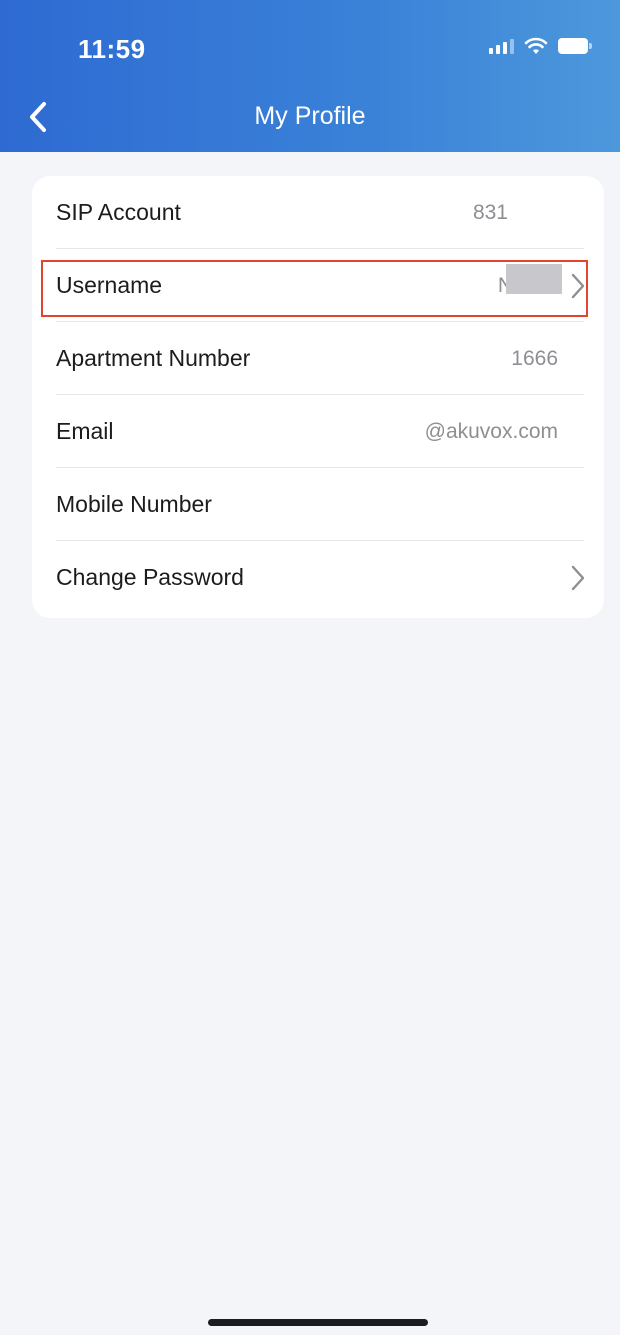 The image size is (620, 1335). I want to click on row-value: @akuvox.com, so click(491, 431).